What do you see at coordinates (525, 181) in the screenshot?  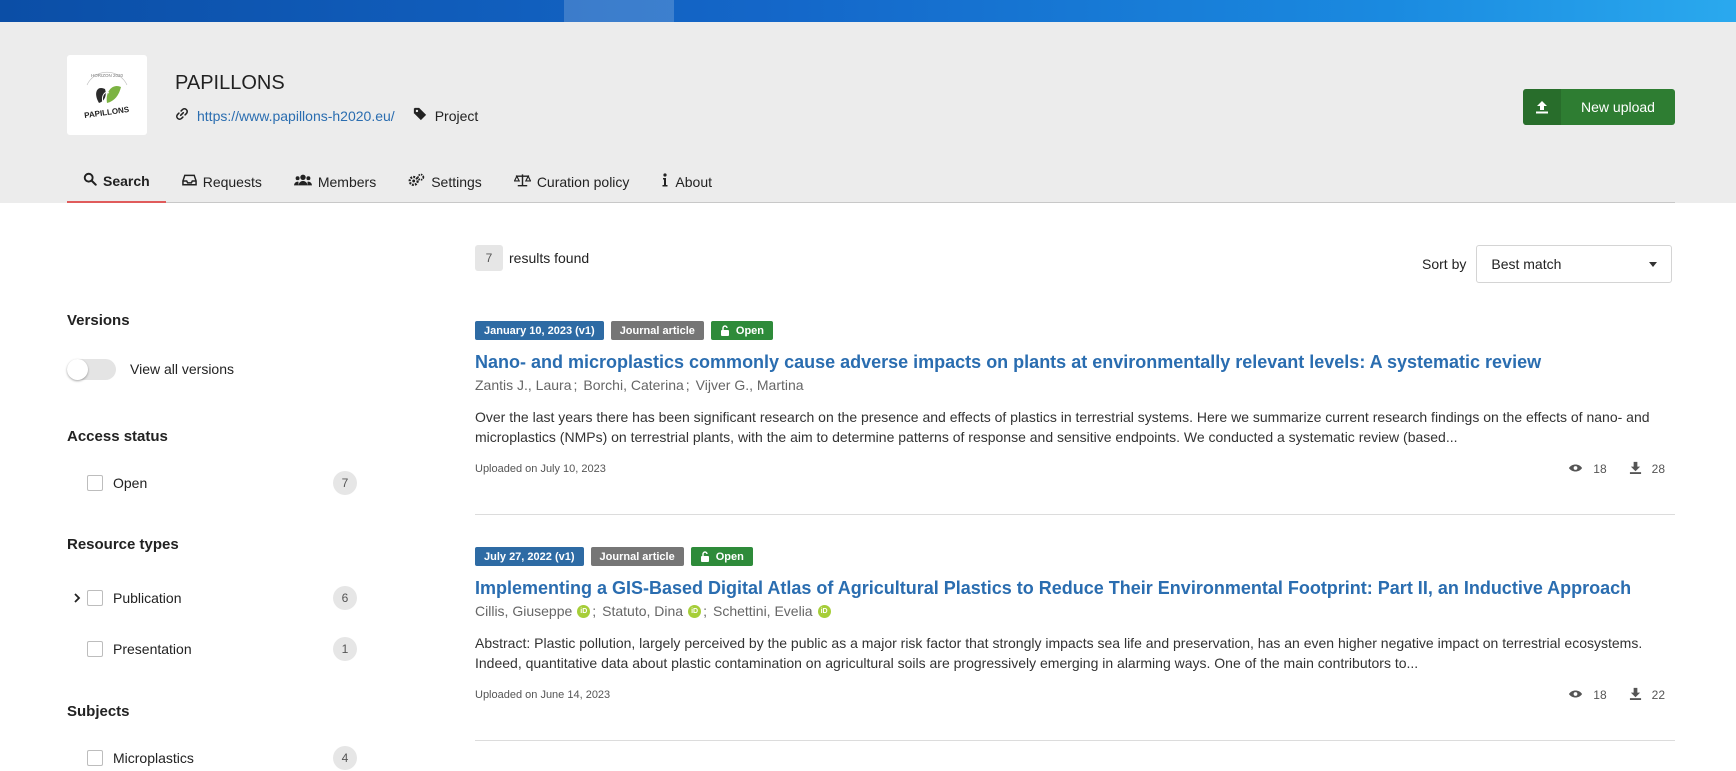 I see `balance-scale-icon` at bounding box center [525, 181].